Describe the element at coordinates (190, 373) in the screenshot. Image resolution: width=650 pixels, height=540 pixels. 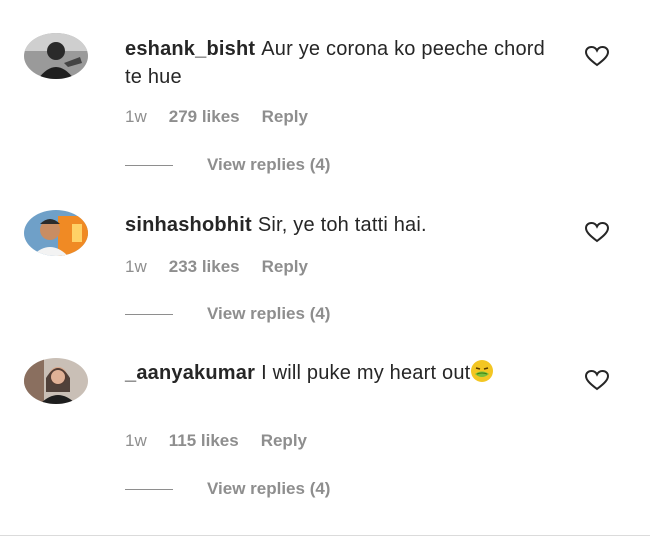
I see `username: _aanyakumar` at that location.